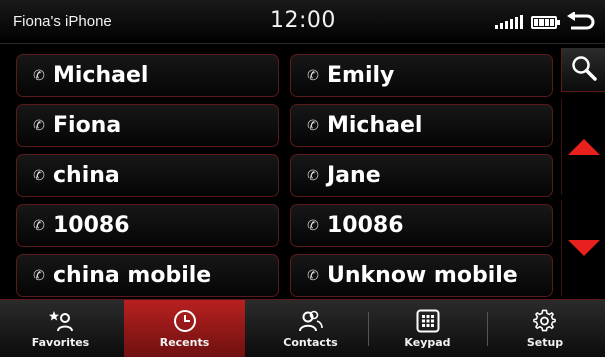 The image size is (605, 357). I want to click on contact-button: ✆ Unknow mobile, so click(421, 275).